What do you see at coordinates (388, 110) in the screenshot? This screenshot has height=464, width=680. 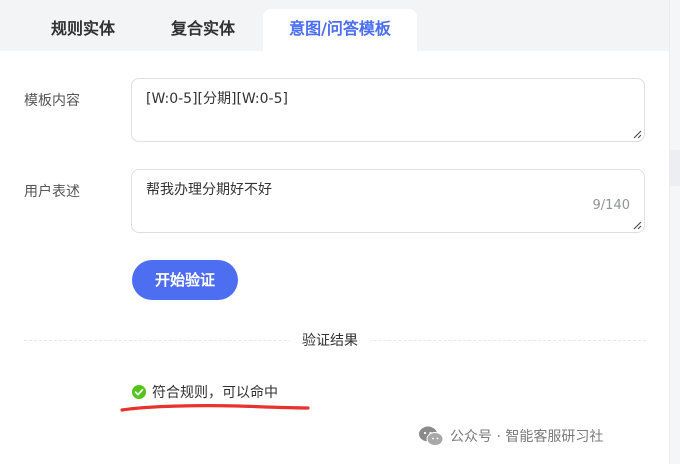 I see `template-content-input: [W:0-5][分期][W:0-5]` at bounding box center [388, 110].